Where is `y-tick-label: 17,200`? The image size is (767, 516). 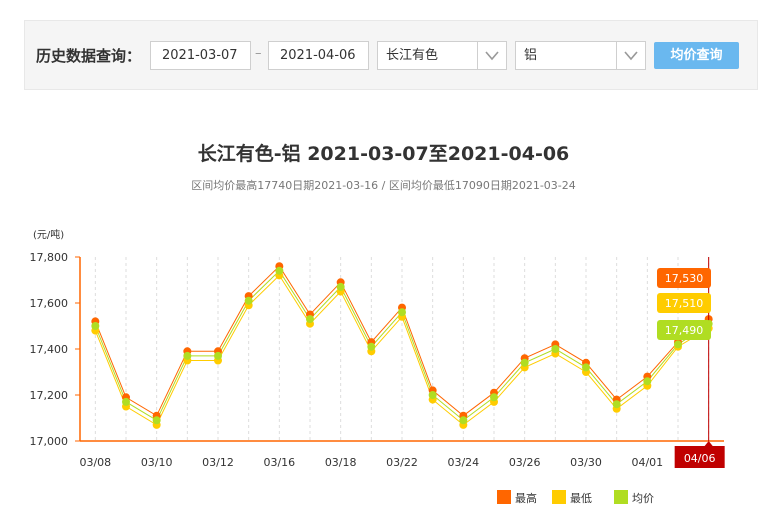 y-tick-label: 17,200 is located at coordinates (49, 395).